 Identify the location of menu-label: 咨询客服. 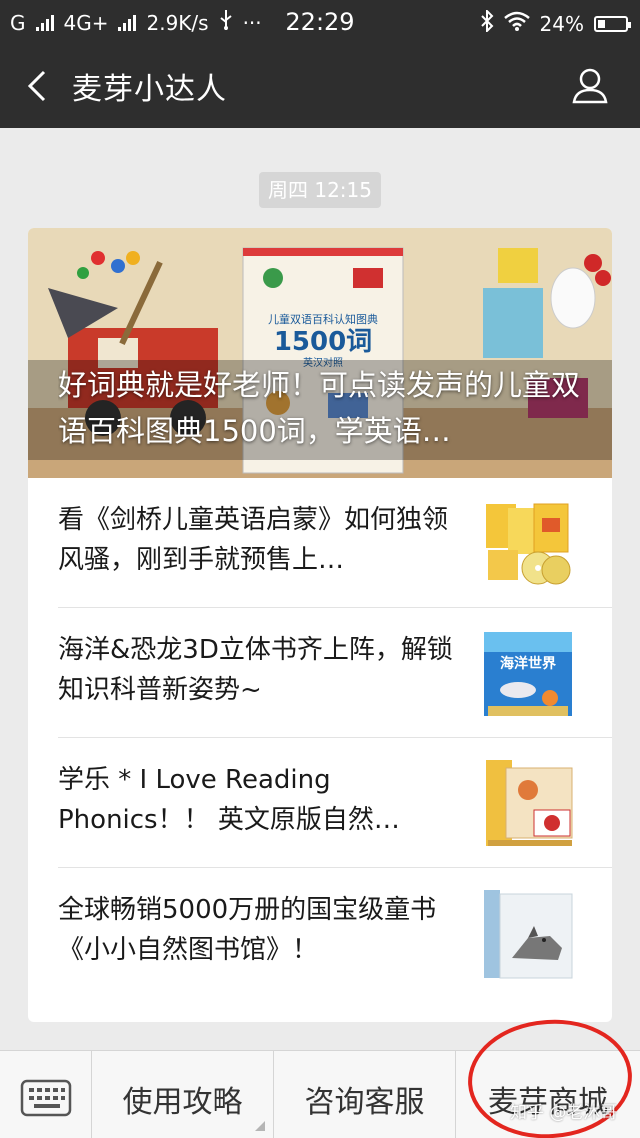
(364, 1102).